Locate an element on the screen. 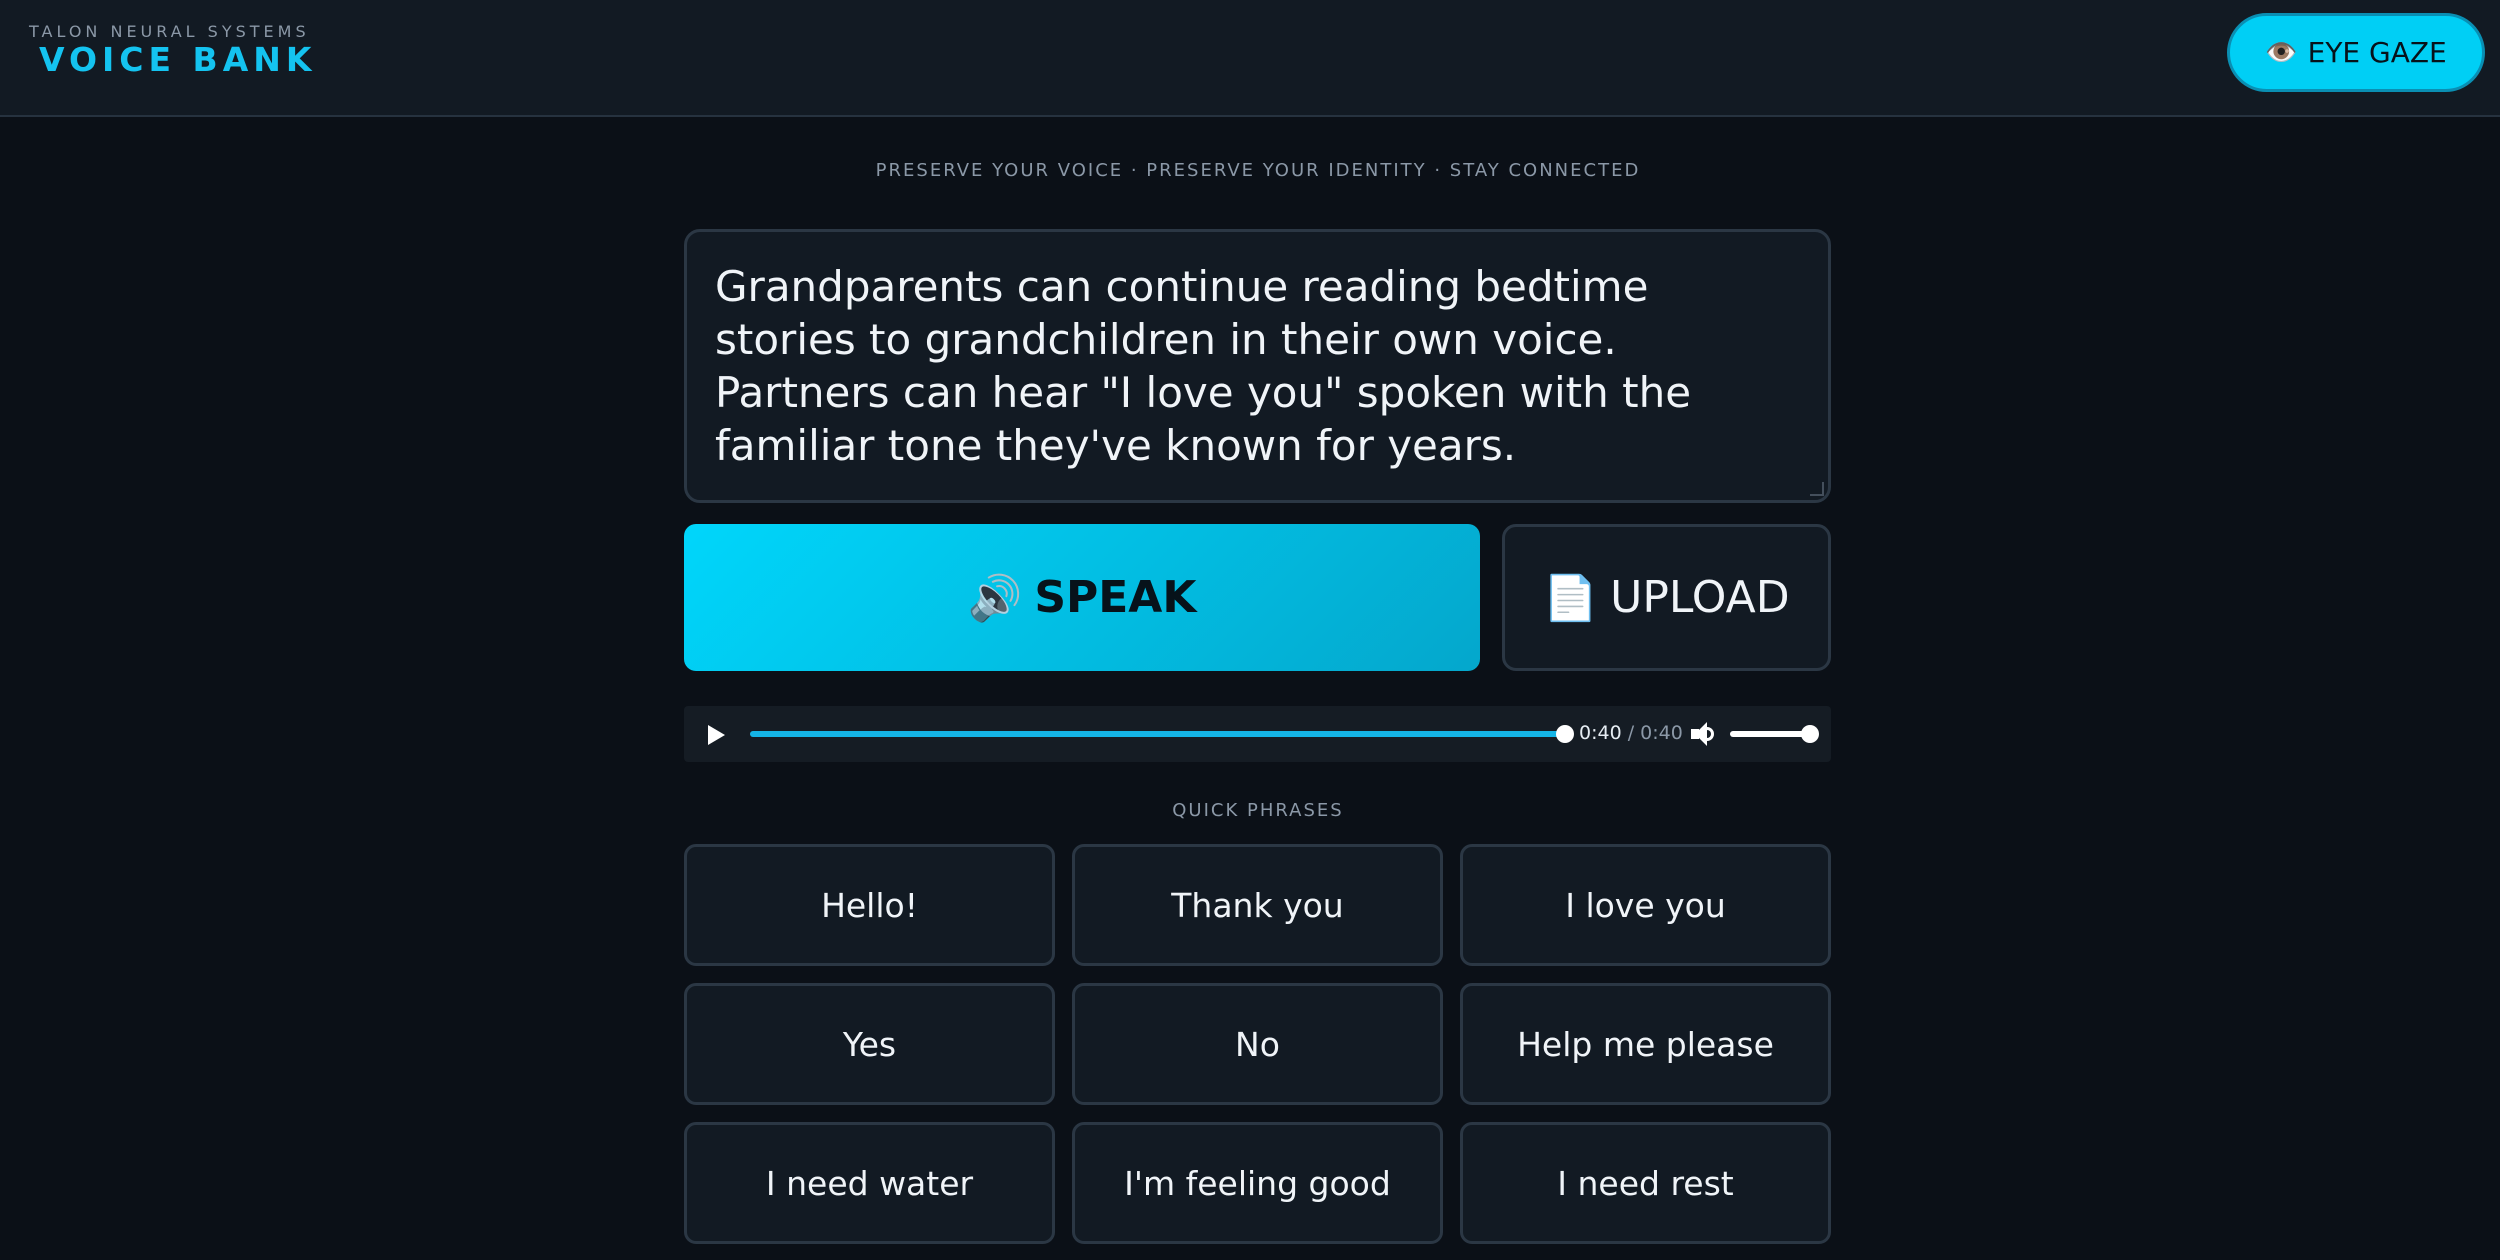 The width and height of the screenshot is (2500, 1260). phrase-button: I need water is located at coordinates (869, 1183).